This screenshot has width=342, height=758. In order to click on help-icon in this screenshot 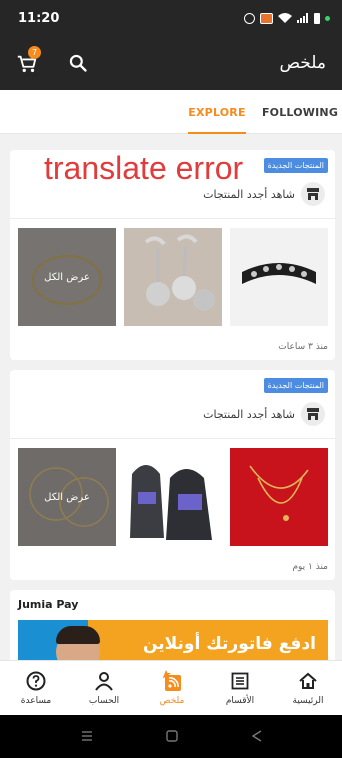, I will do `click(36, 681)`.